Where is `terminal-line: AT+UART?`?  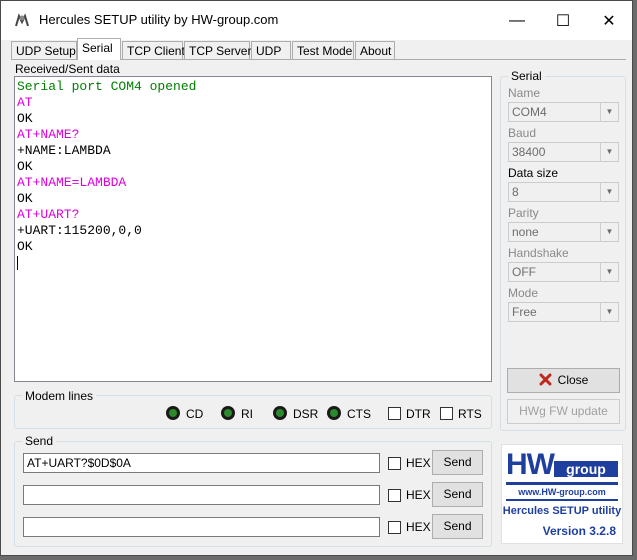 terminal-line: AT+UART? is located at coordinates (48, 214).